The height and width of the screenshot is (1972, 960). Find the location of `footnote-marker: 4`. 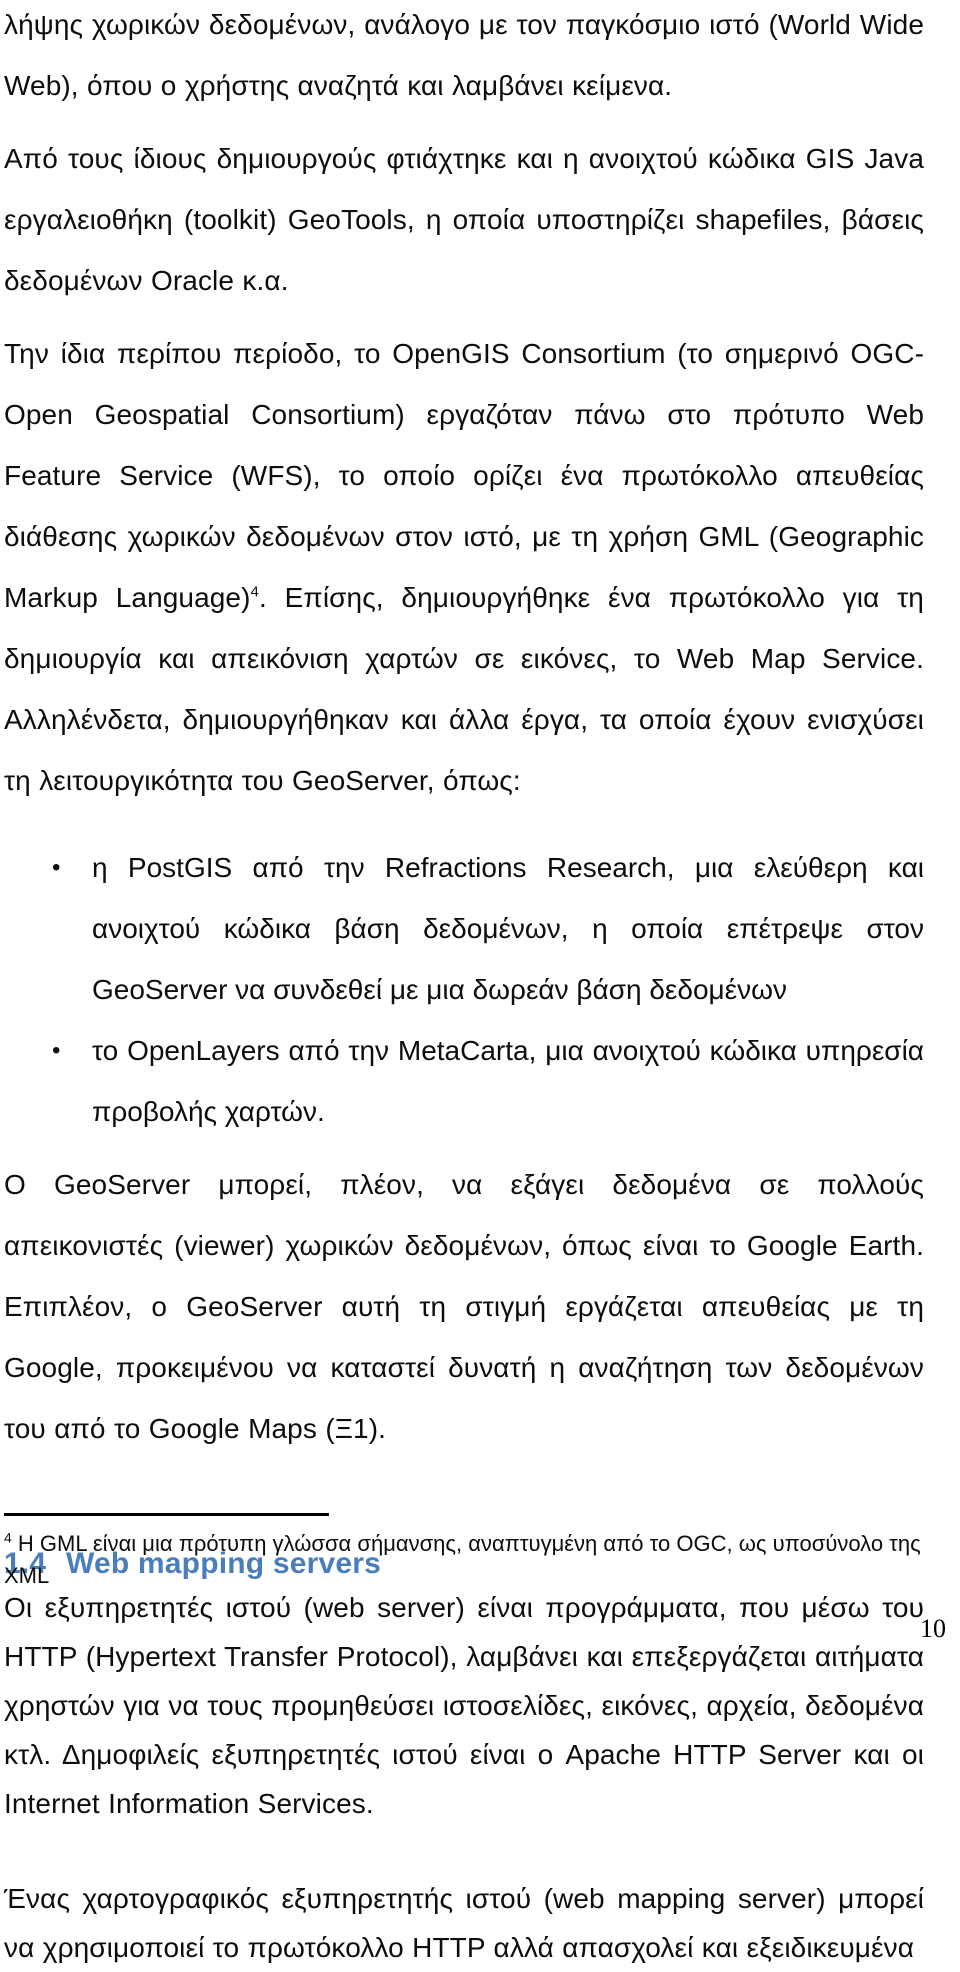

footnote-marker: 4 is located at coordinates (8, 1537).